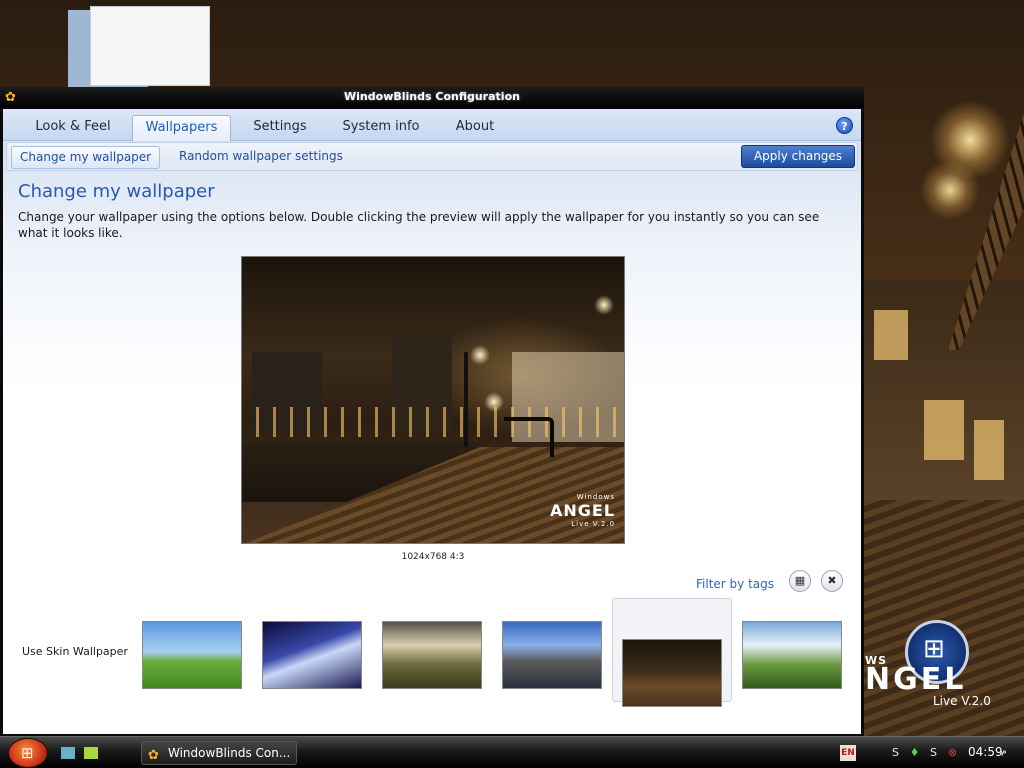 The width and height of the screenshot is (1024, 768). I want to click on preview-resolution: 1024x768 4:3, so click(433, 557).